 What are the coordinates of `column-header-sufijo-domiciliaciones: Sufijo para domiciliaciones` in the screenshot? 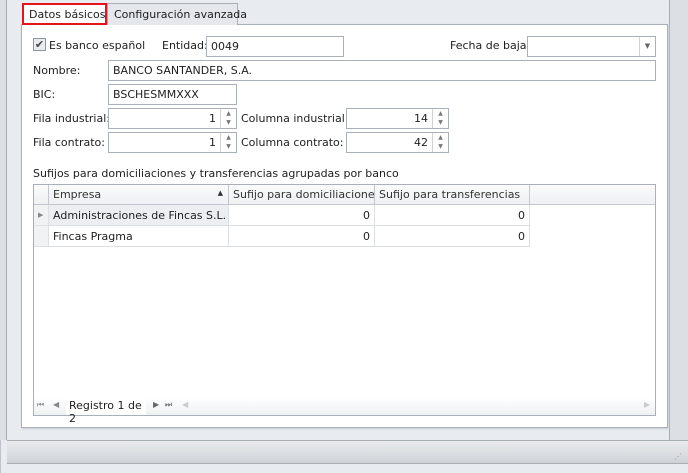 It's located at (304, 195).